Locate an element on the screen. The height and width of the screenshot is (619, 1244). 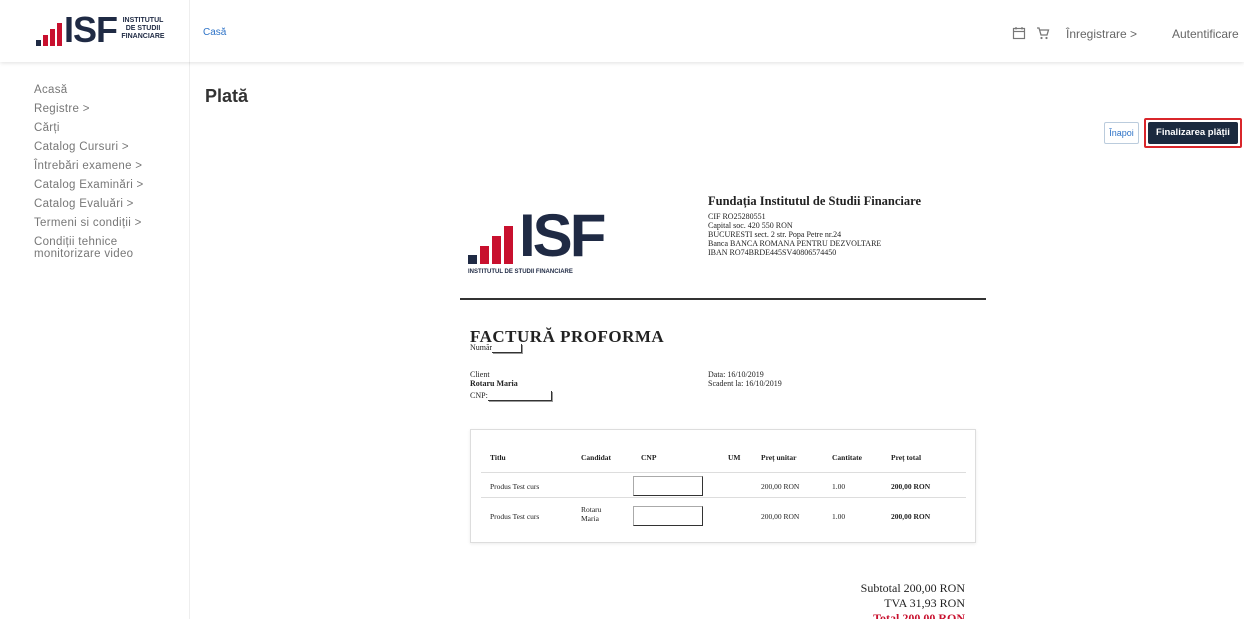
client-cnp: CNP: is located at coordinates (511, 396).